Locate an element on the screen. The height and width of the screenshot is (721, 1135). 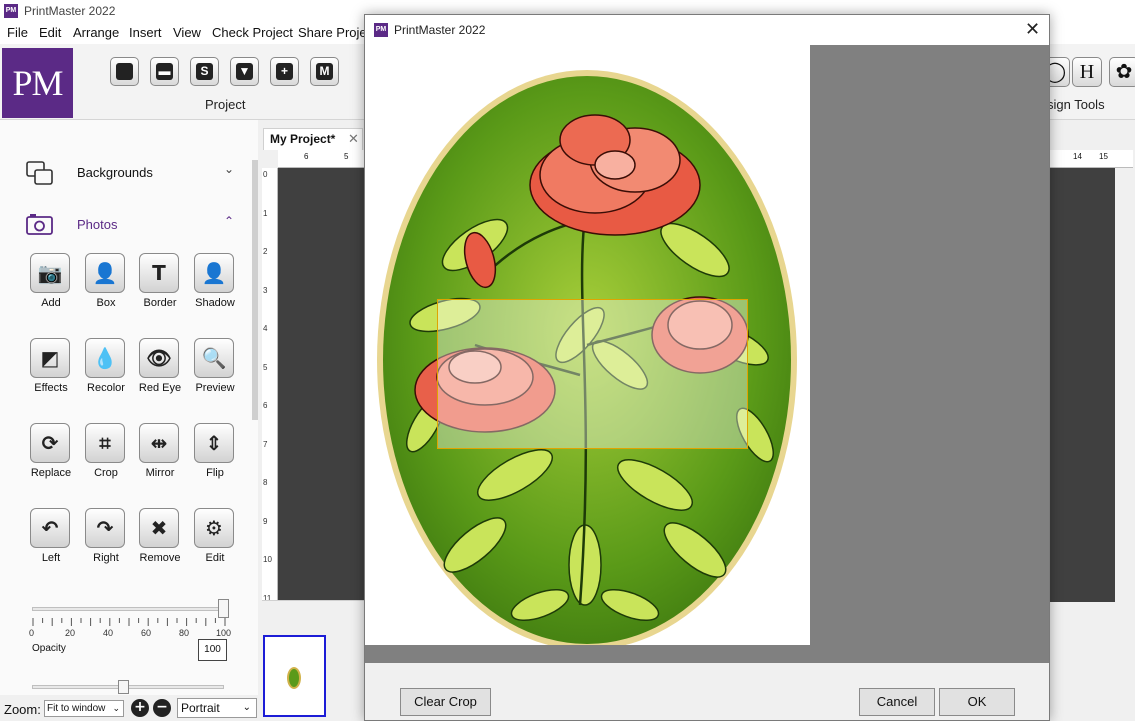
ok-button: OK is located at coordinates (977, 702).